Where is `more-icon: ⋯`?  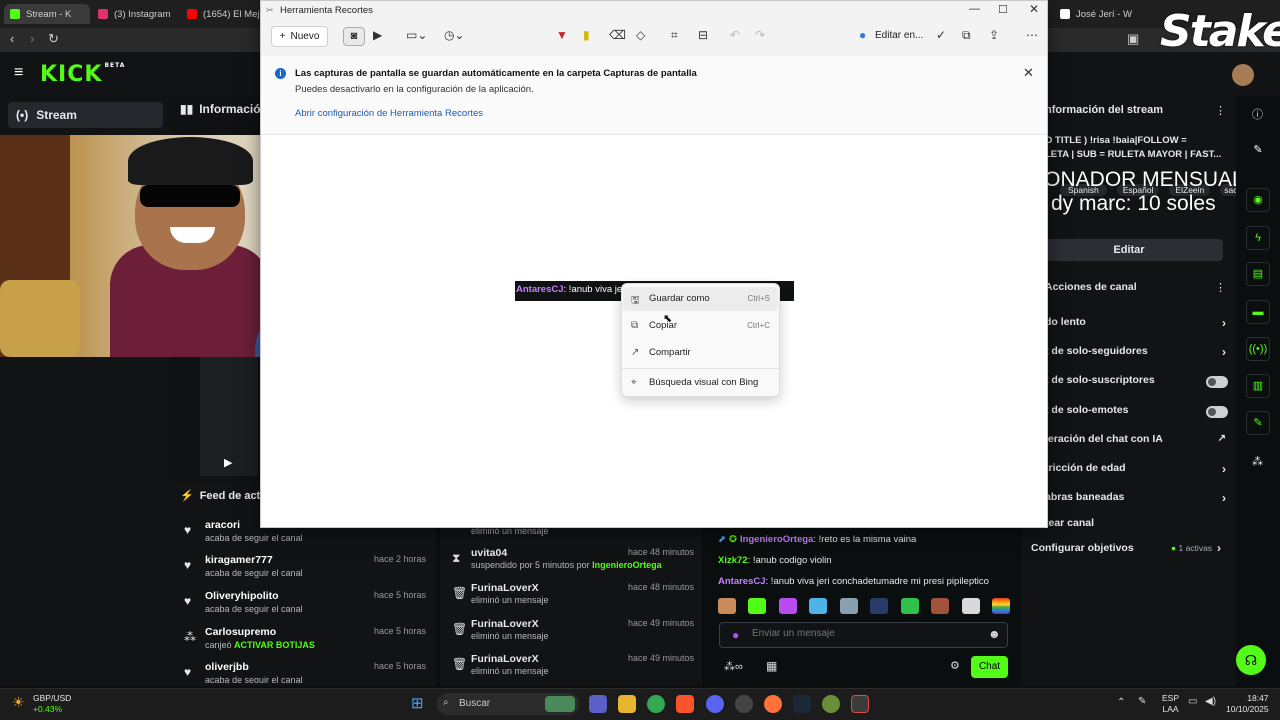
more-icon: ⋯ is located at coordinates (1032, 35).